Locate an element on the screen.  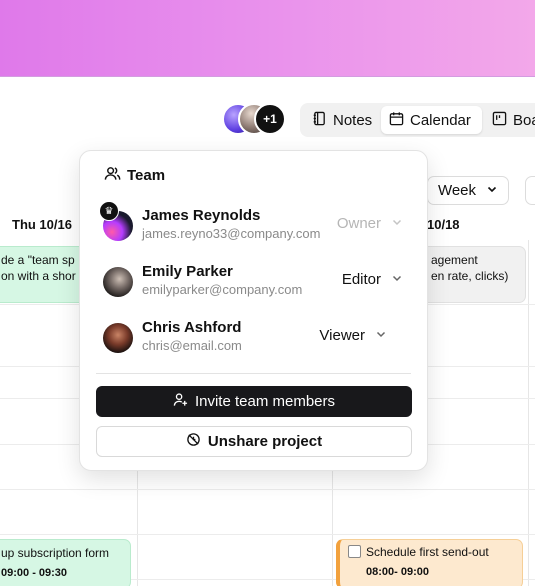
role-select: Owner is located at coordinates (370, 223).